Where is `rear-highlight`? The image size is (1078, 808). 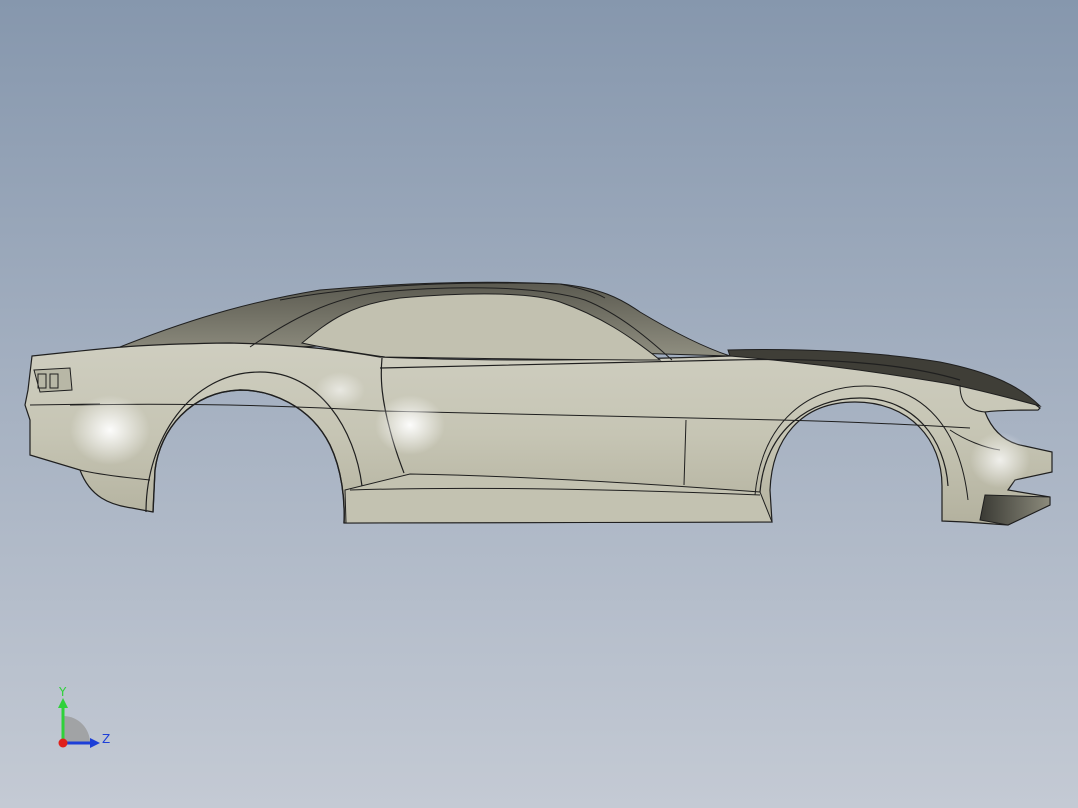 rear-highlight is located at coordinates (110, 430).